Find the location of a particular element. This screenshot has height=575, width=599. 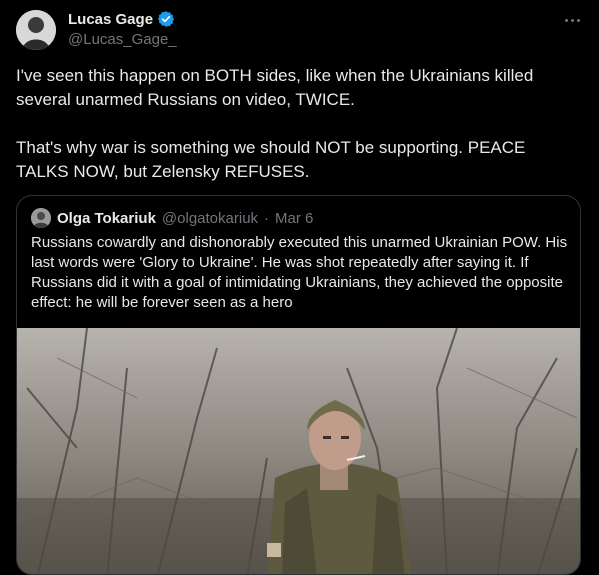

more-horizontal-icon is located at coordinates (572, 20).